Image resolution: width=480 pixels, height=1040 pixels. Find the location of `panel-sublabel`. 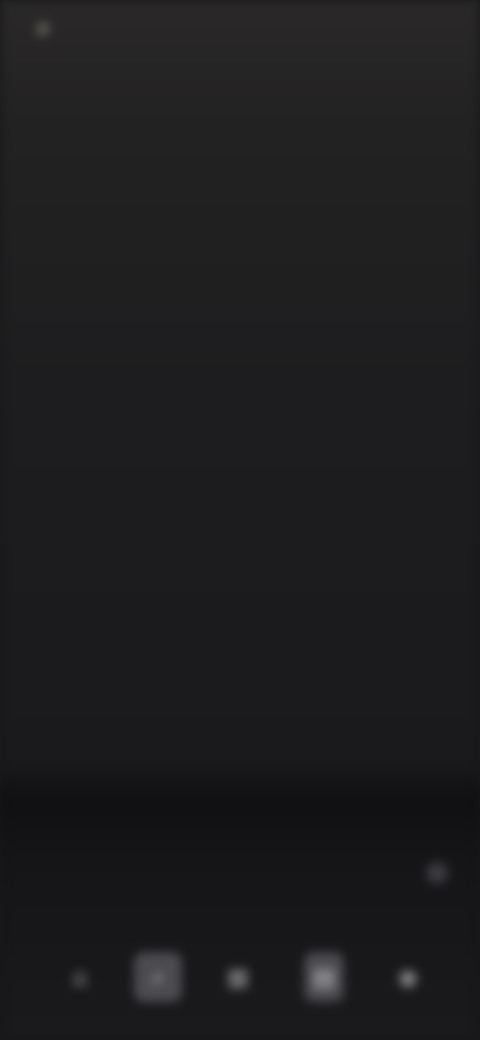

panel-sublabel is located at coordinates (96, 928).